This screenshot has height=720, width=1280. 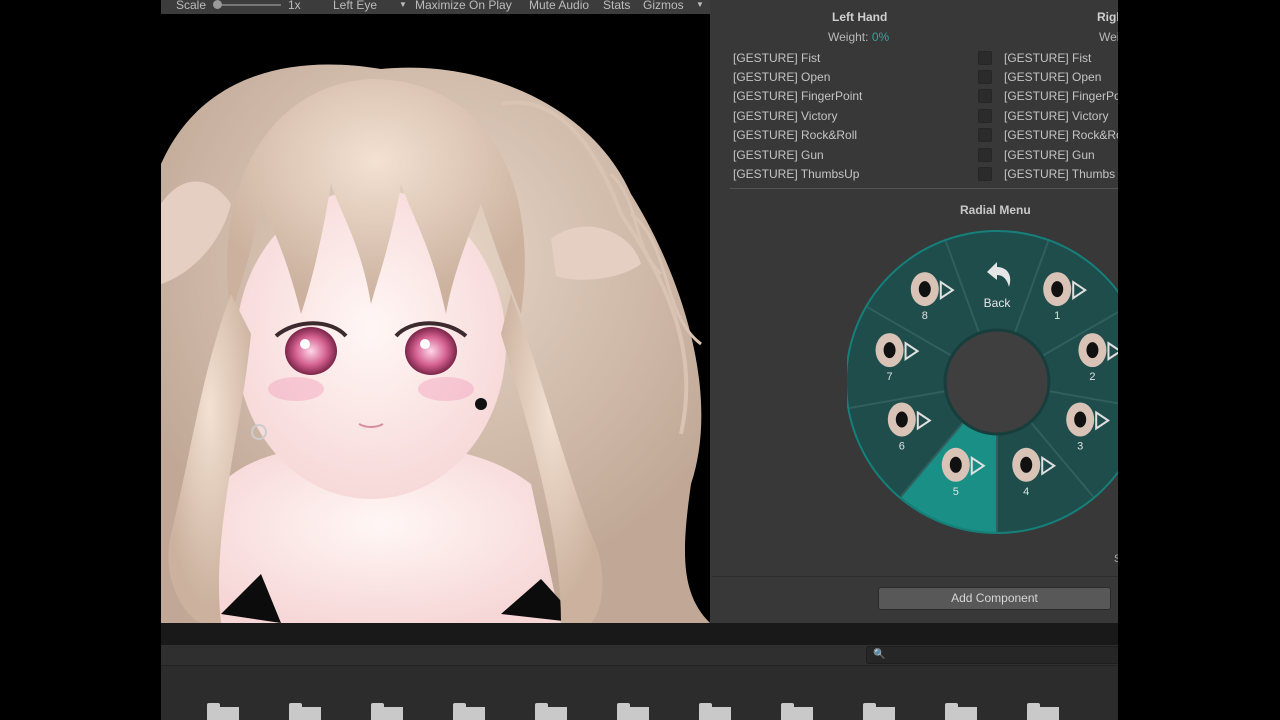 I want to click on left-hand-weight: Weight: 0%, so click(x=858, y=37).